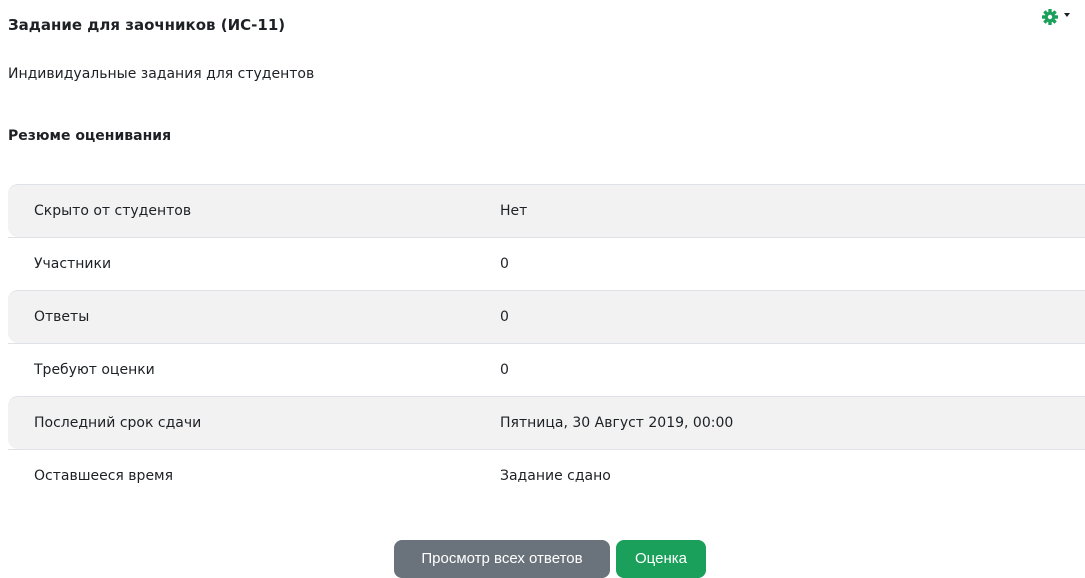  What do you see at coordinates (514, 211) in the screenshot?
I see `row-value: Нет` at bounding box center [514, 211].